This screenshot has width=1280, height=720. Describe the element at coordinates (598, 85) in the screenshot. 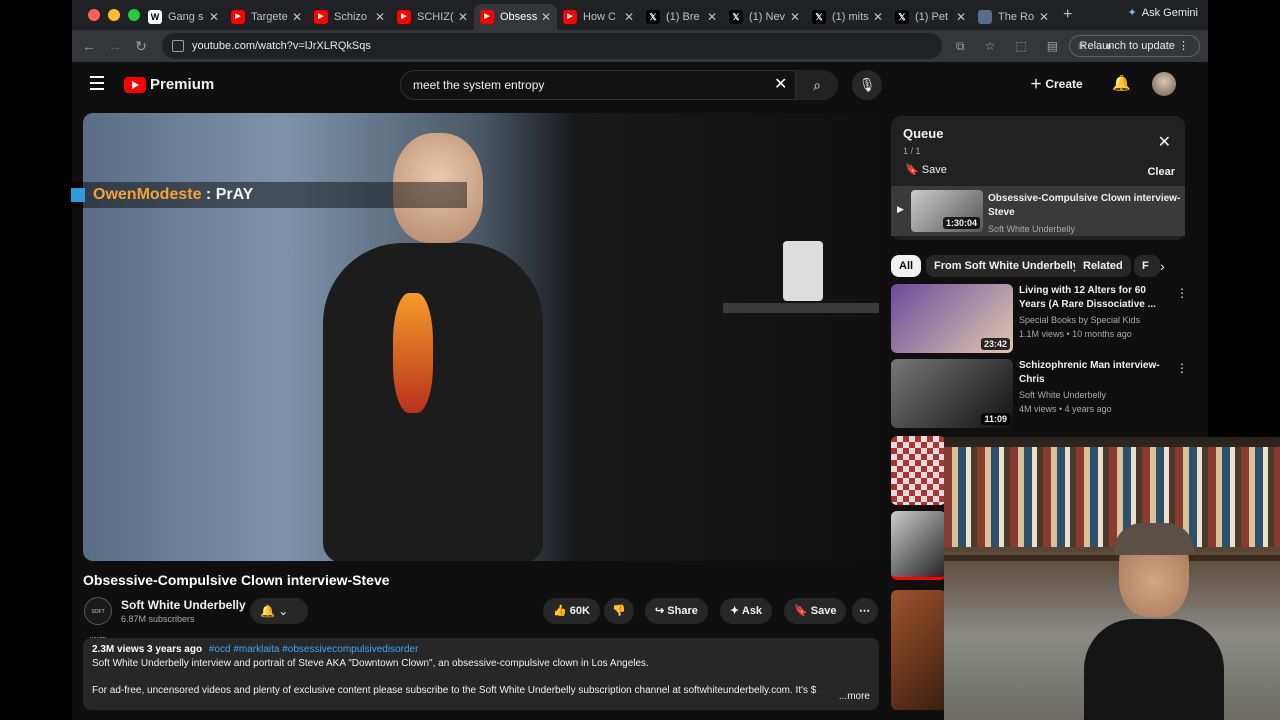

I see `search-input: meet the system entropy` at that location.